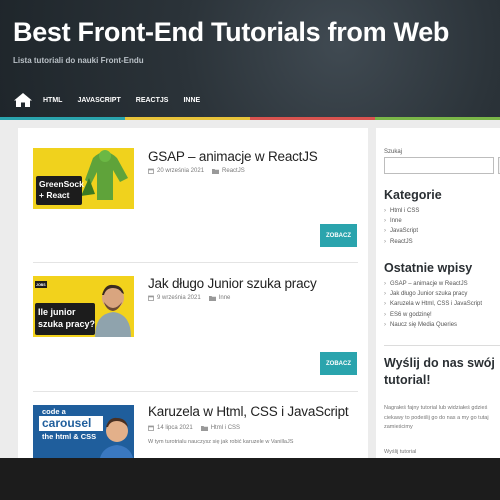  What do you see at coordinates (83, 306) in the screenshot?
I see `post-thumbnail: JOBS Ile junior szuka pracy?` at bounding box center [83, 306].